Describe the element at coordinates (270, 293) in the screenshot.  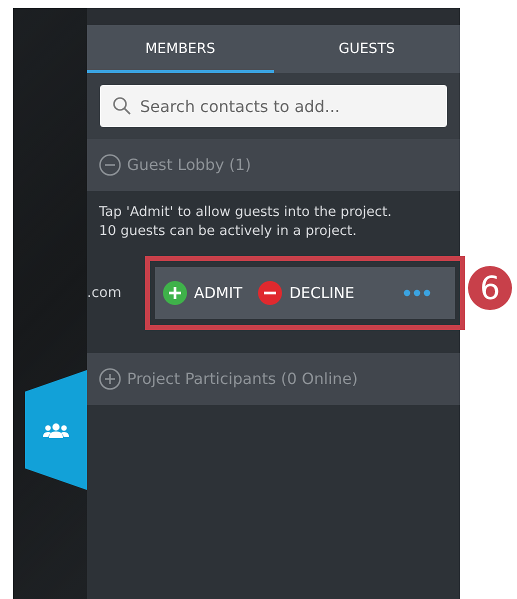
I see `minus-icon` at that location.